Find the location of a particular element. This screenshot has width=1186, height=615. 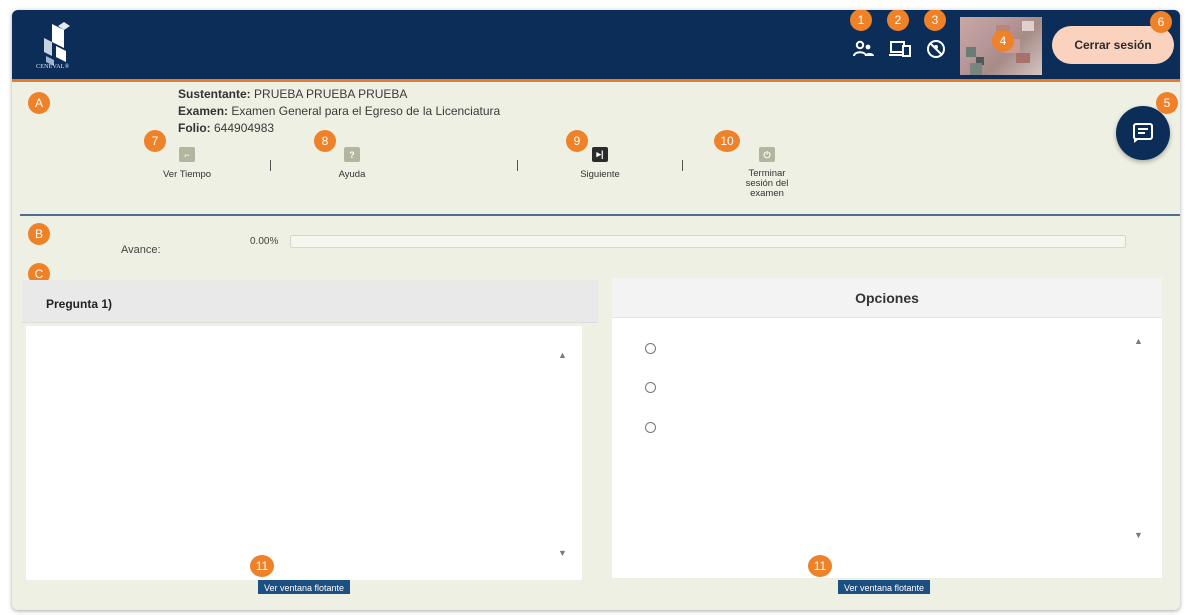

badge-11-right: 11 is located at coordinates (820, 566).